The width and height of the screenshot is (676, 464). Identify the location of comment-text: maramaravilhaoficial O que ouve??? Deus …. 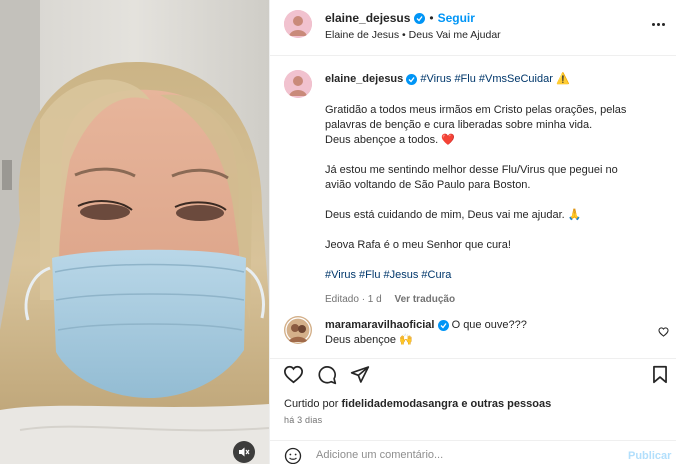
(426, 332).